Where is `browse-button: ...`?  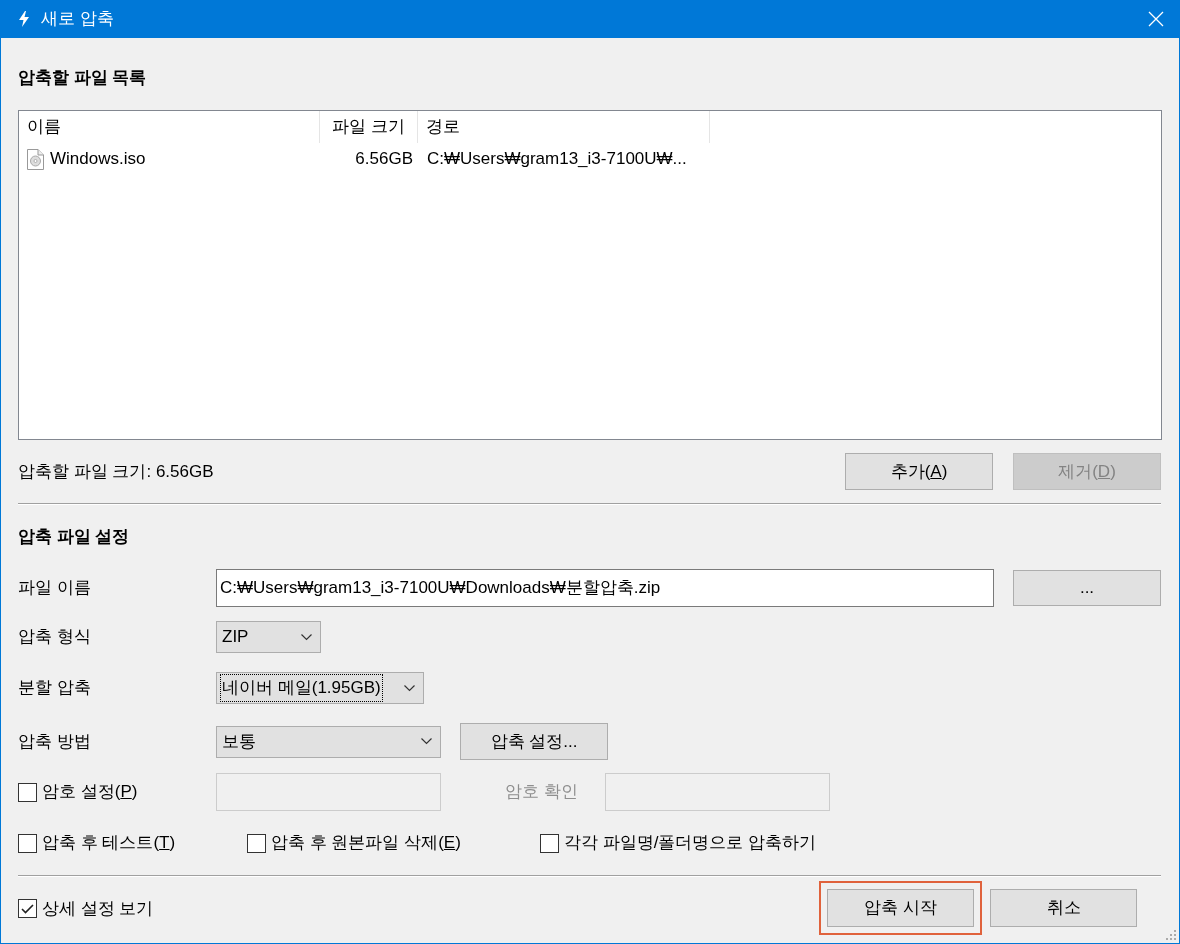
browse-button: ... is located at coordinates (1087, 588).